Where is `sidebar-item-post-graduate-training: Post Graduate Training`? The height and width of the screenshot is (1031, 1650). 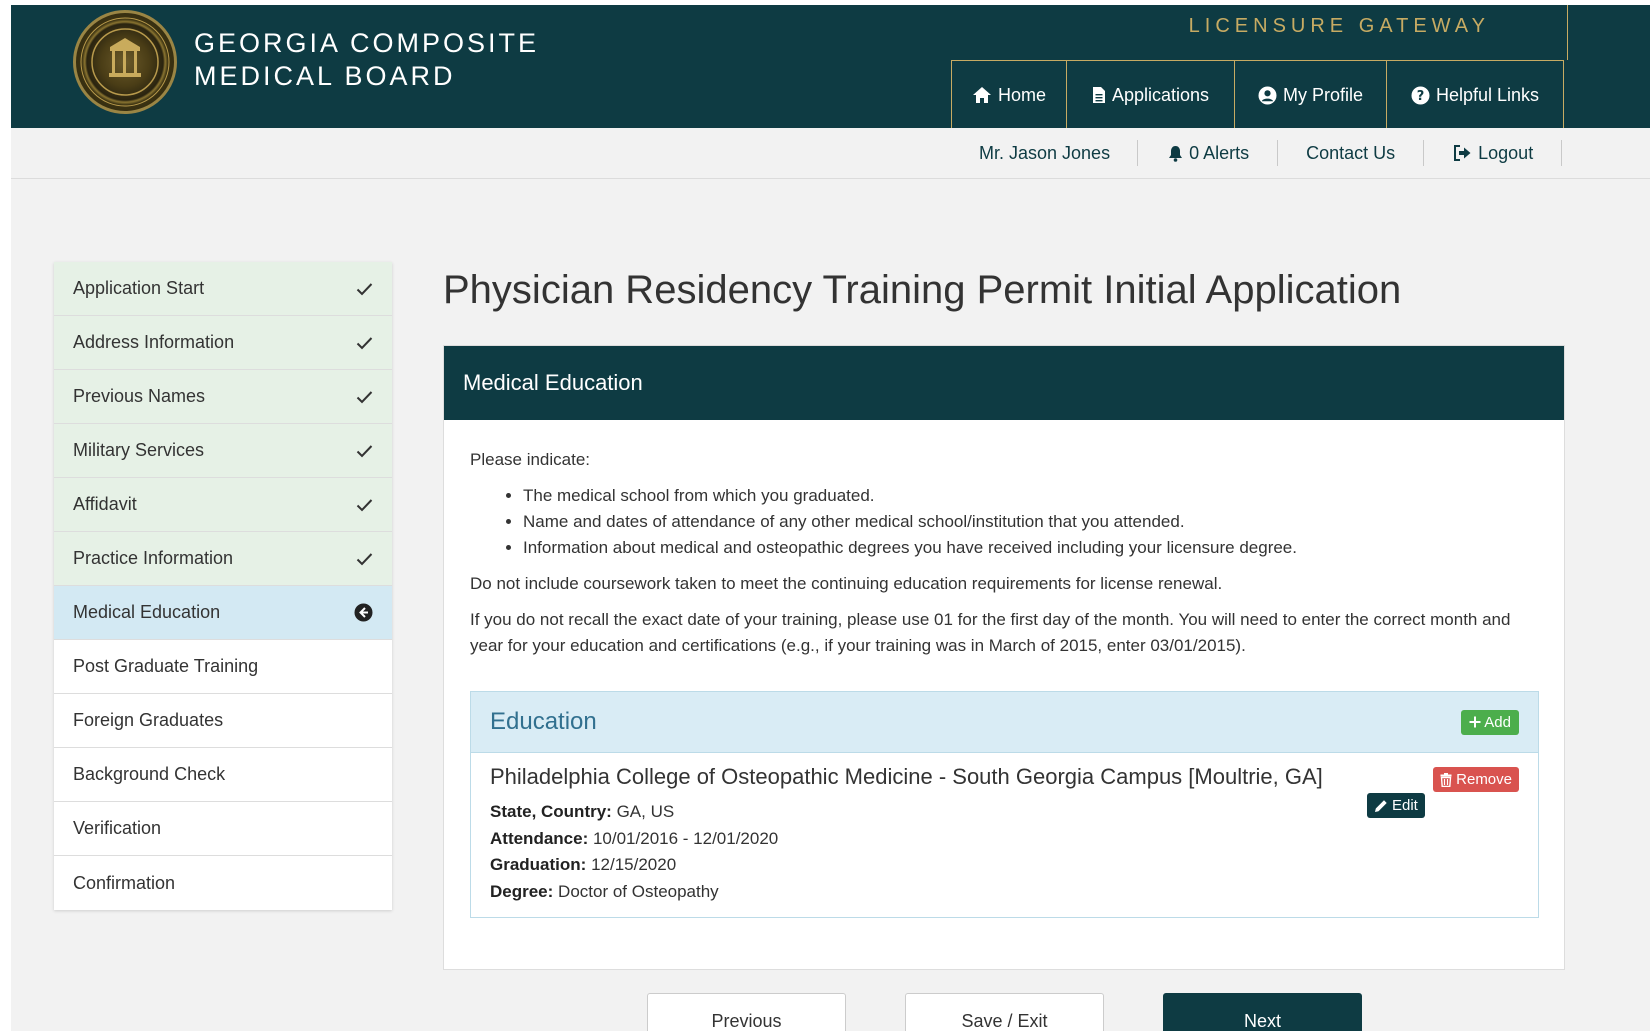 sidebar-item-post-graduate-training: Post Graduate Training is located at coordinates (223, 667).